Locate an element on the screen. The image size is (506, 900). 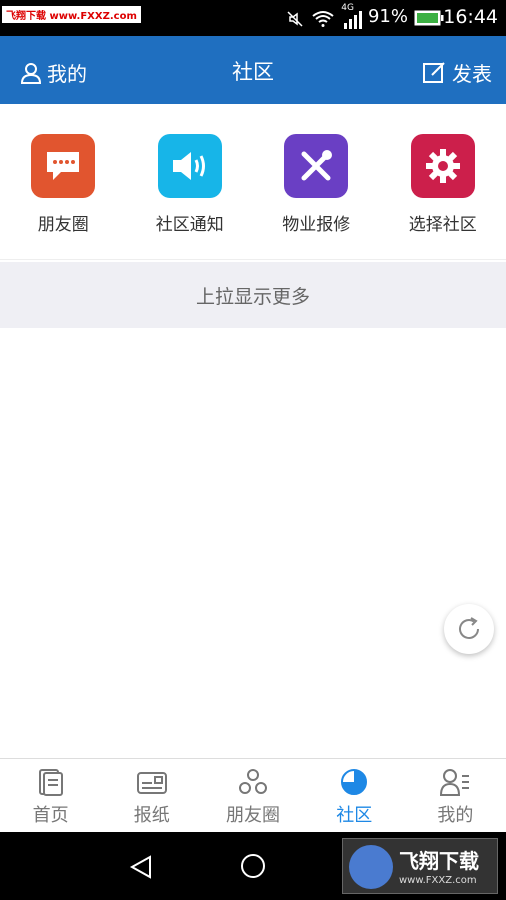
tab-label: 朋友圈 is located at coordinates (253, 815).